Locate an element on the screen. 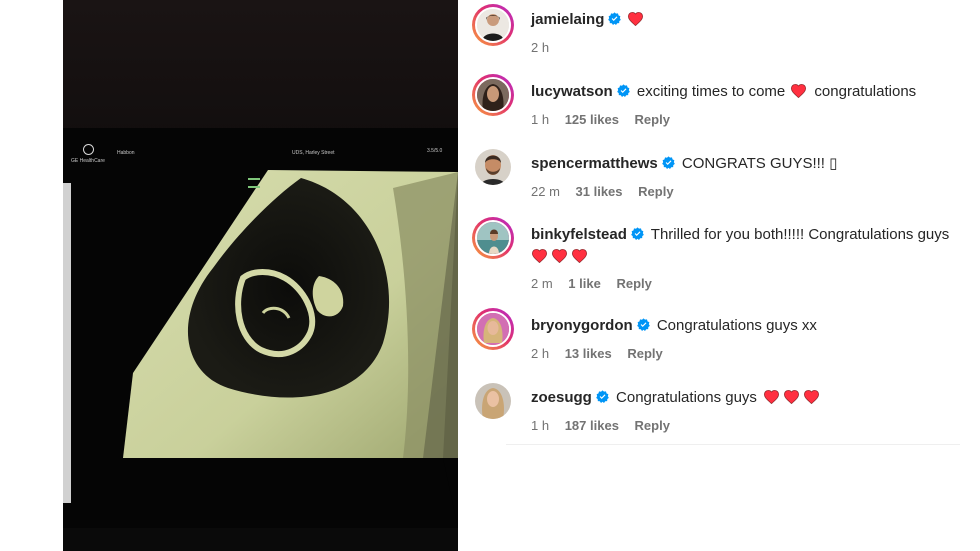 The width and height of the screenshot is (980, 551). comment-username: jamielaing is located at coordinates (567, 19).